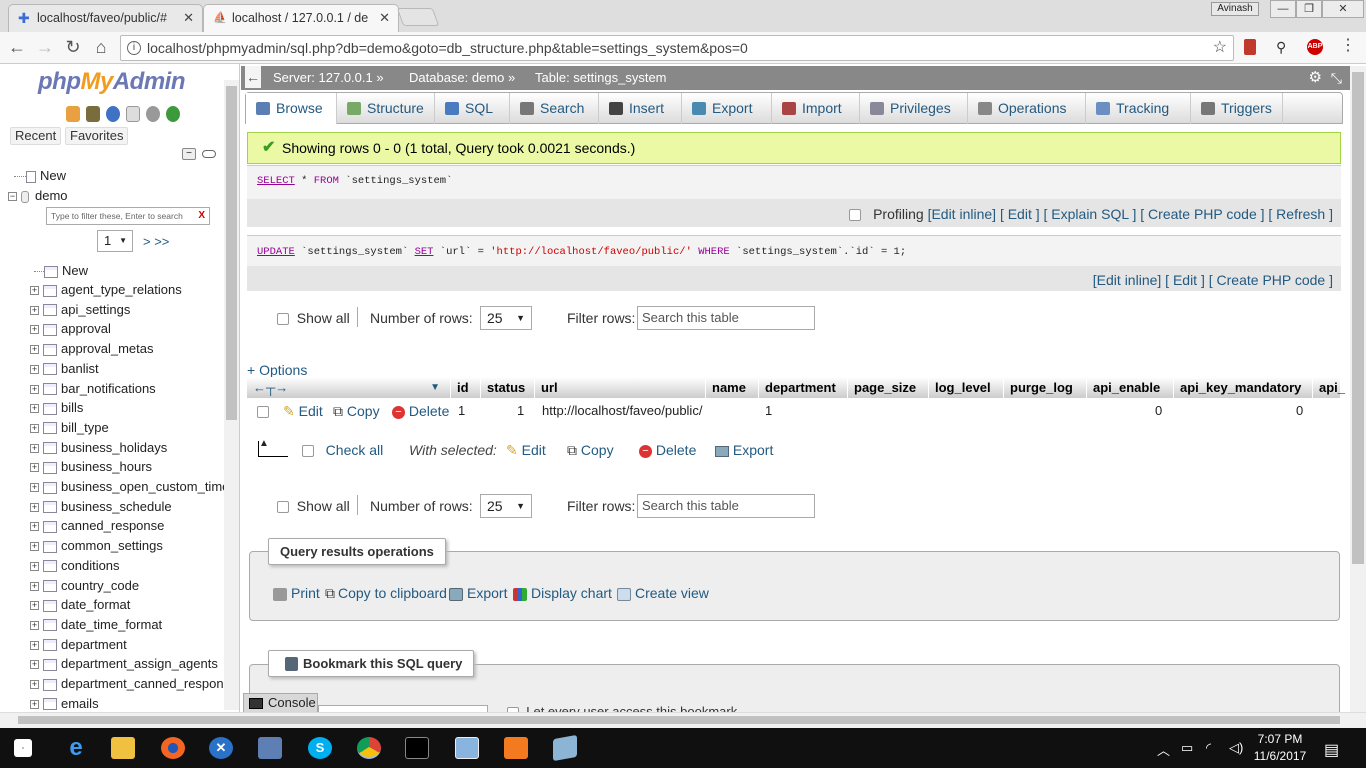  Describe the element at coordinates (73, 47) in the screenshot. I see `reload-icon: ↻` at that location.